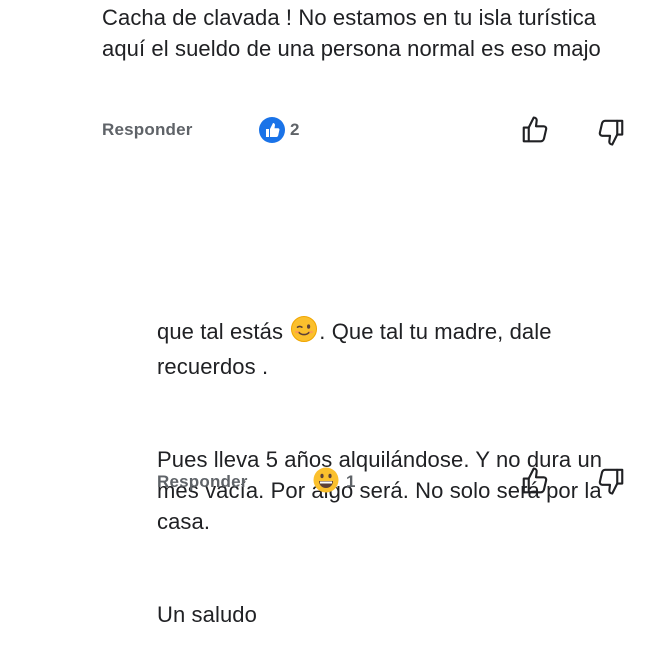 Image resolution: width=650 pixels, height=661 pixels. I want to click on reaction-count: 1, so click(351, 481).